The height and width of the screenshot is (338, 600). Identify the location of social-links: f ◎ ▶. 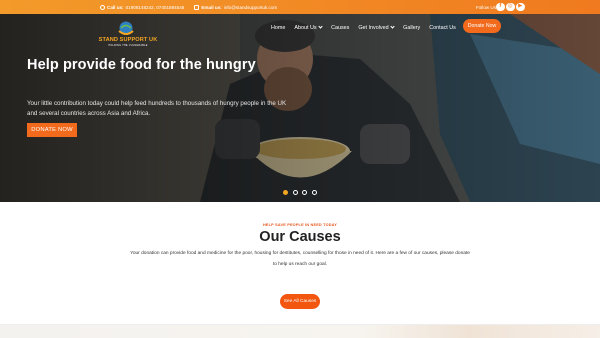
(510, 6).